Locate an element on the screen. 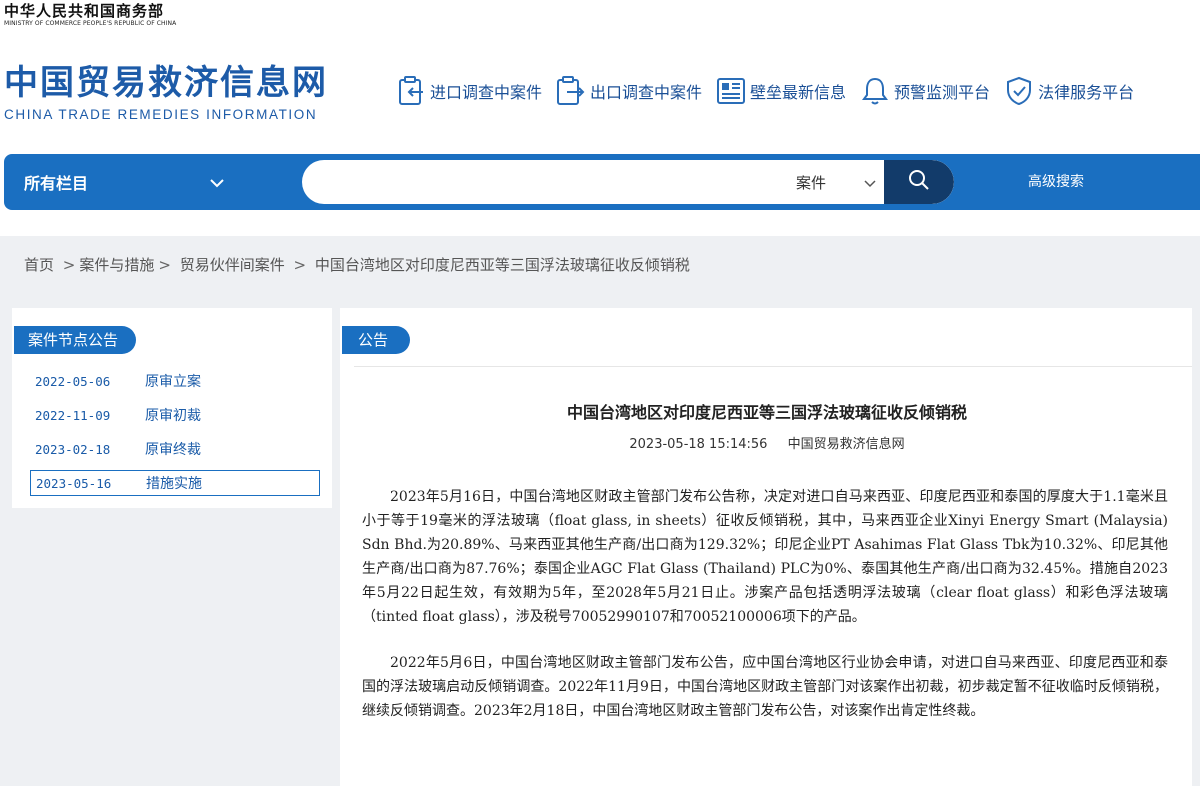 This screenshot has width=1200, height=786. case-node-item-active: 2023-05-16 措施实施 is located at coordinates (175, 483).